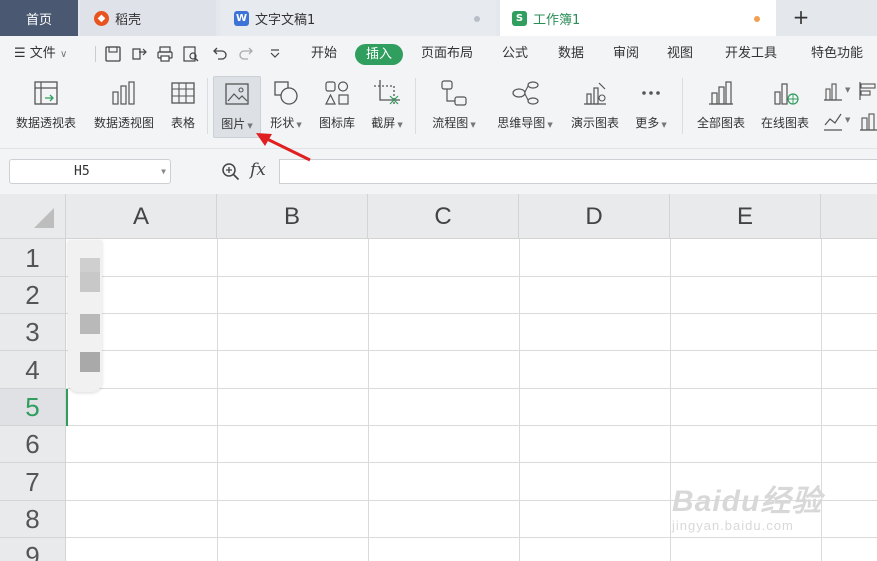 This screenshot has width=877, height=561. What do you see at coordinates (285, 20) in the screenshot?
I see `tab-writer-doc-label: 文字文稿1` at bounding box center [285, 20].